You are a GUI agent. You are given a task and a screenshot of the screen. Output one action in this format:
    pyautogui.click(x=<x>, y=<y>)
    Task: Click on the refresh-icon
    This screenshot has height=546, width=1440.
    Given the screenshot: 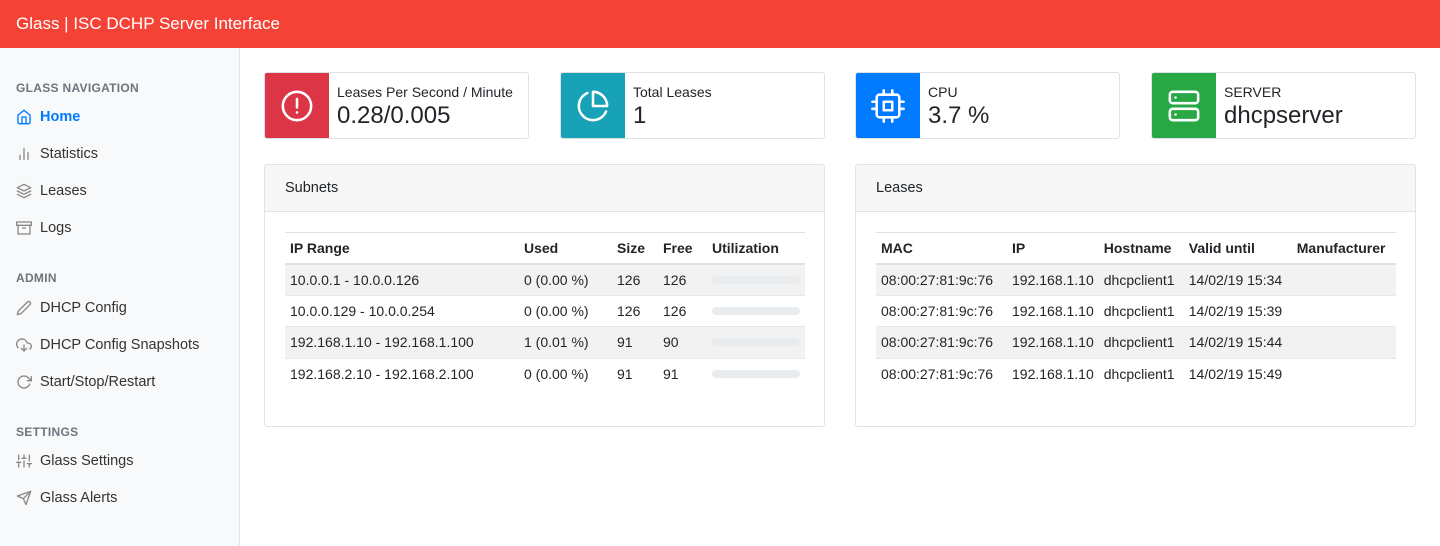 What is the action you would take?
    pyautogui.click(x=24, y=382)
    